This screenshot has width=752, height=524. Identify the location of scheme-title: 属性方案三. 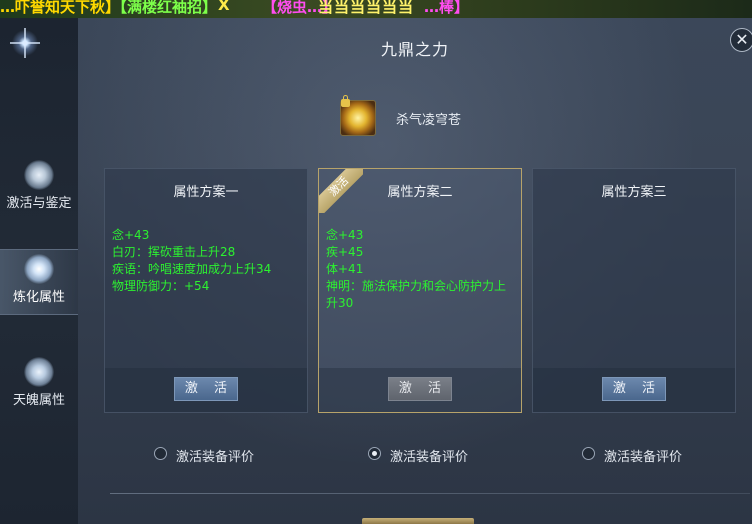
(634, 192).